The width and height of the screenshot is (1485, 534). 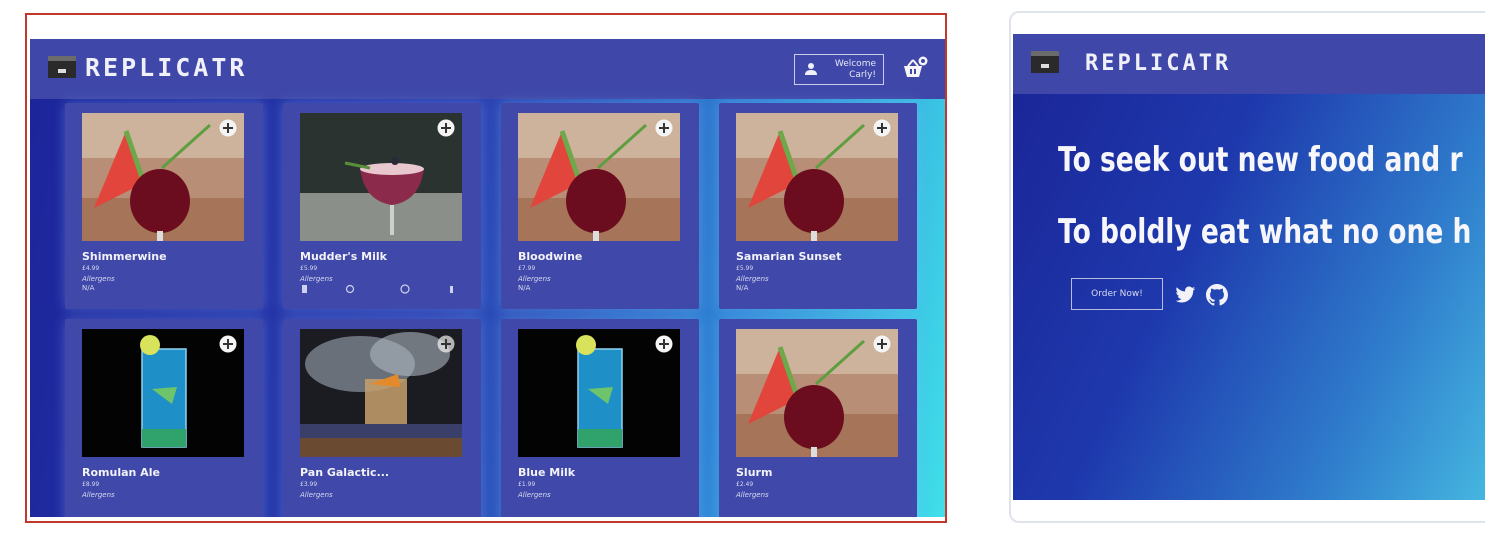 I want to click on menu-card: Bloodwine £7.99 Allergens N/A, so click(x=600, y=206).